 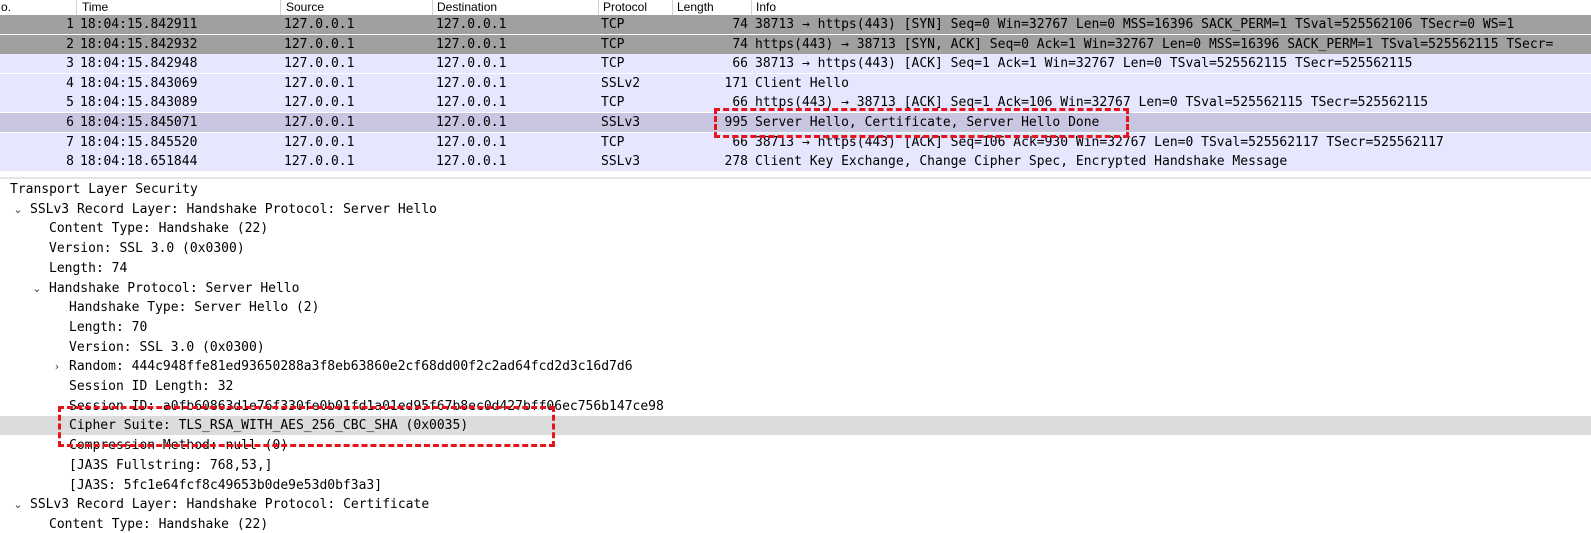 What do you see at coordinates (467, 7) in the screenshot?
I see `column-header-destination: Destination` at bounding box center [467, 7].